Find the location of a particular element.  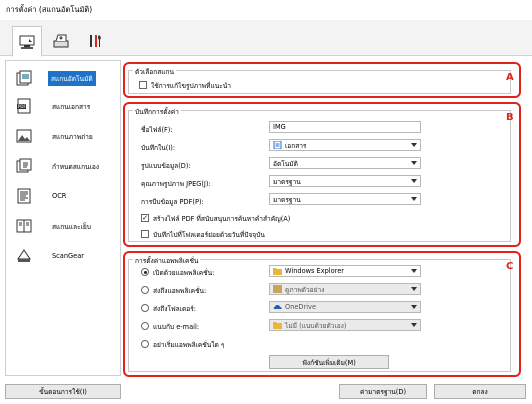

data-format-value: อัตโนมัติ is located at coordinates (285, 163).